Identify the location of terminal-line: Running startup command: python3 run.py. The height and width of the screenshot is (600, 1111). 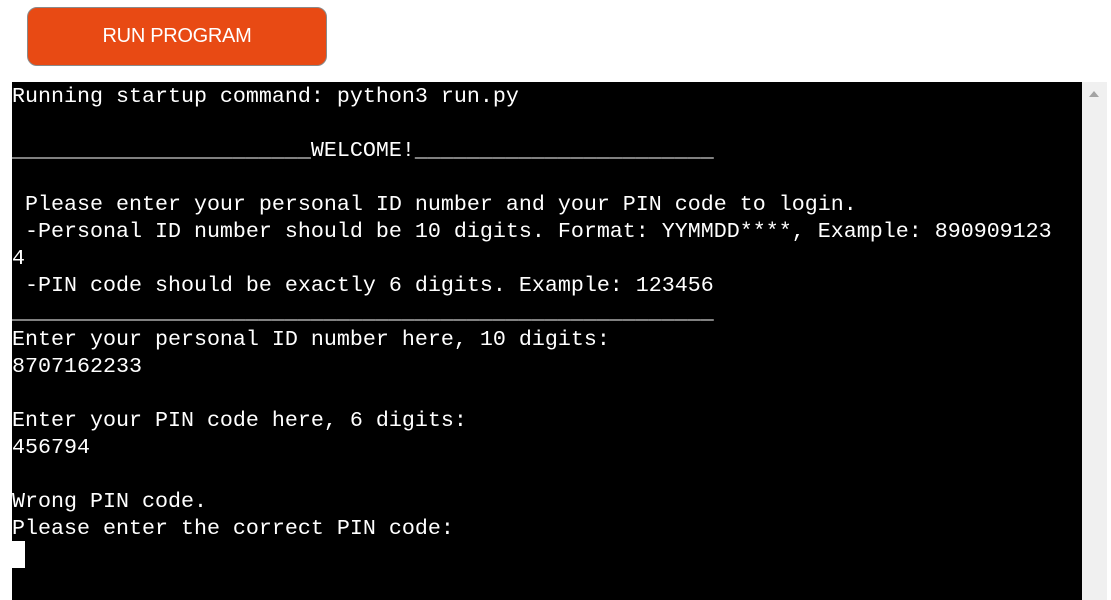
(265, 96).